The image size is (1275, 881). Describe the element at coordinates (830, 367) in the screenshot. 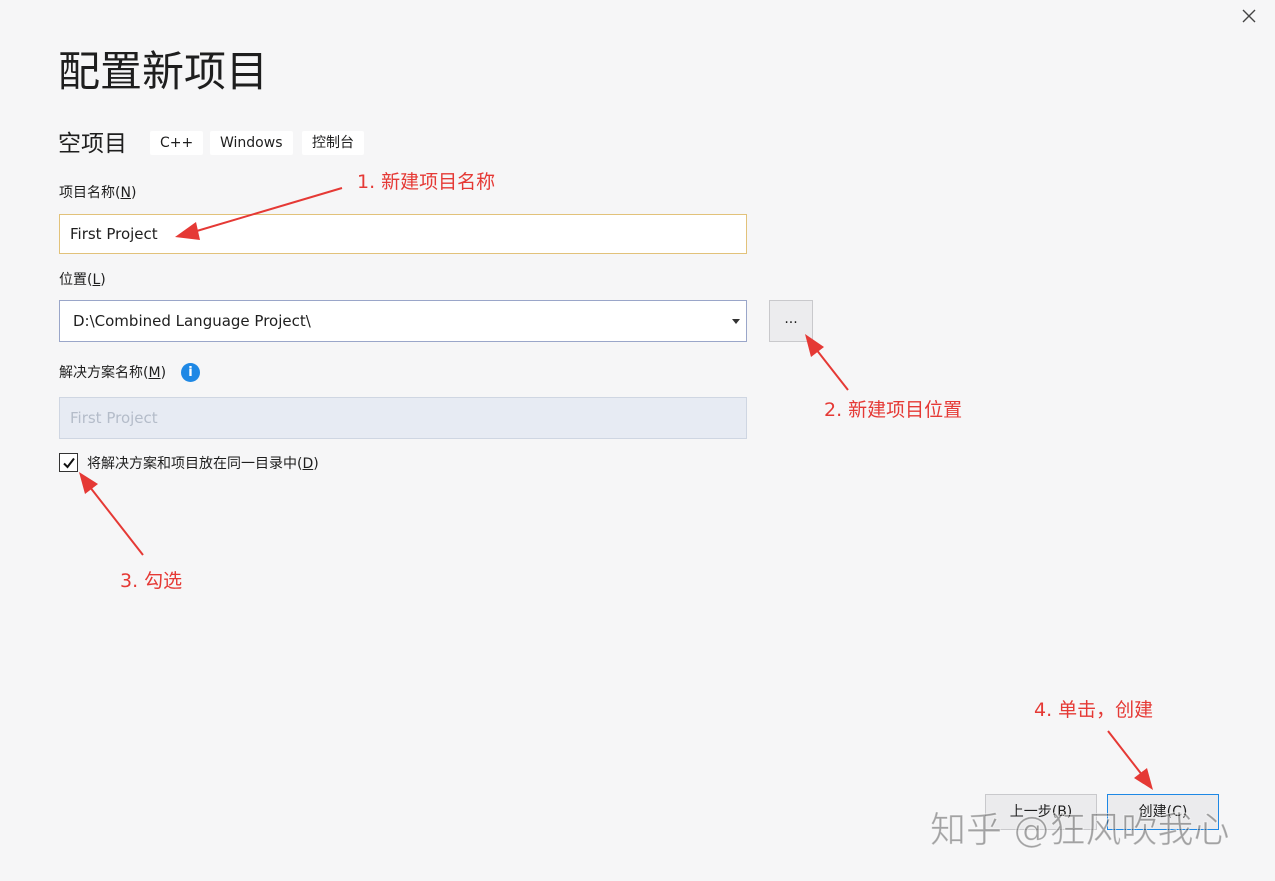

I see `arrow-2-line` at that location.